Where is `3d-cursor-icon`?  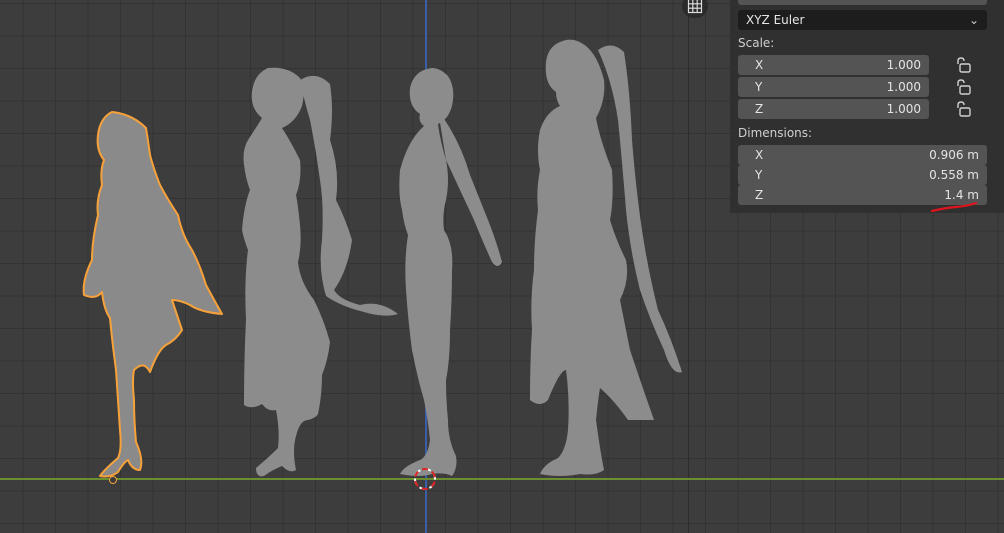 3d-cursor-icon is located at coordinates (425, 479).